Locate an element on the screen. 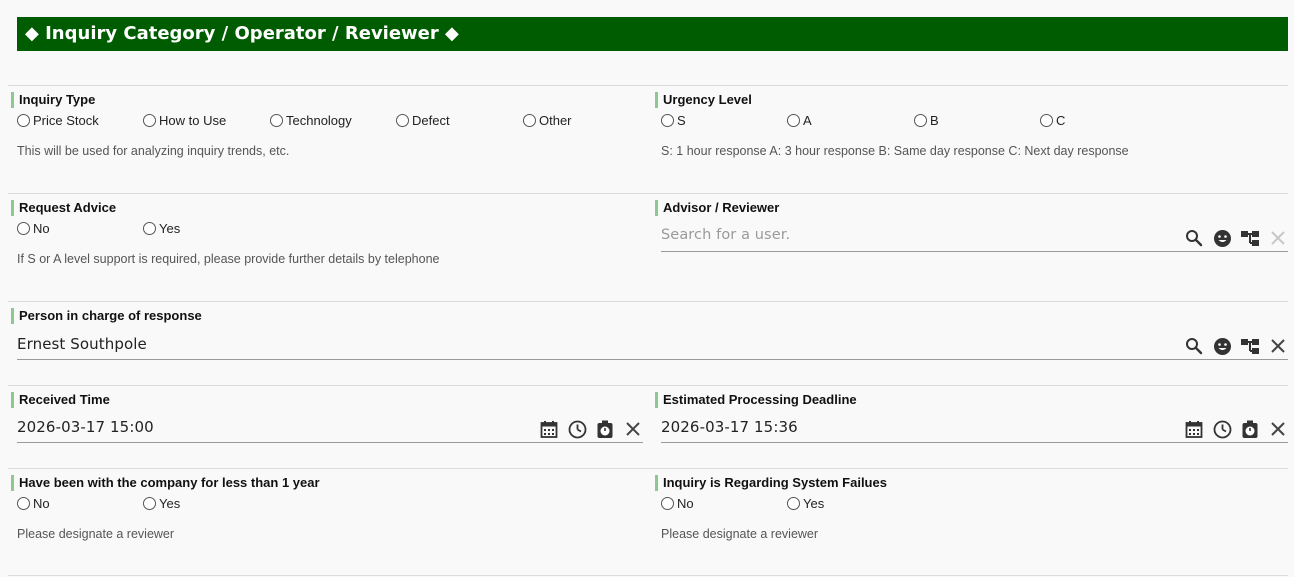 Image resolution: width=1294 pixels, height=577 pixels. less-than-year-help: Please designate a reviewer is located at coordinates (96, 534).